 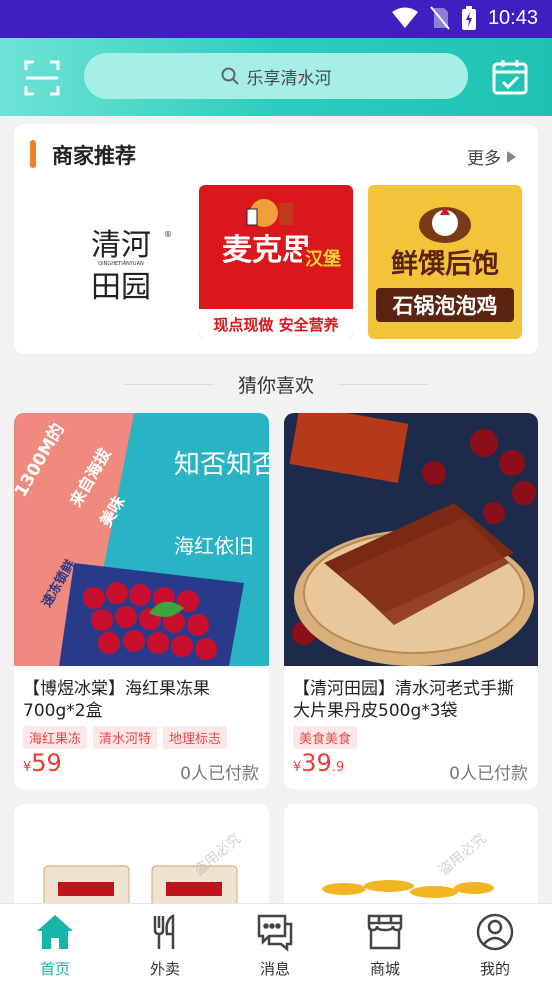 What do you see at coordinates (164, 931) in the screenshot?
I see `utensils-icon` at bounding box center [164, 931].